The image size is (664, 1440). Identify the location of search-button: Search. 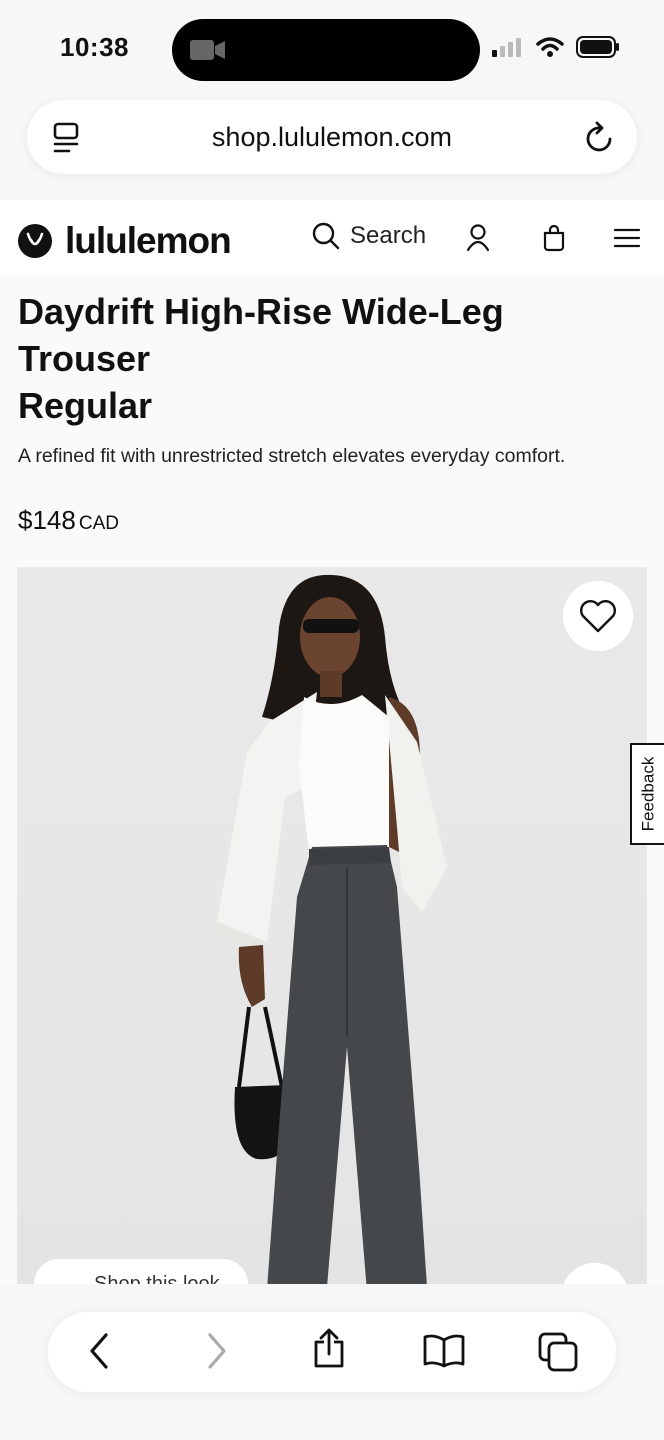
(369, 236).